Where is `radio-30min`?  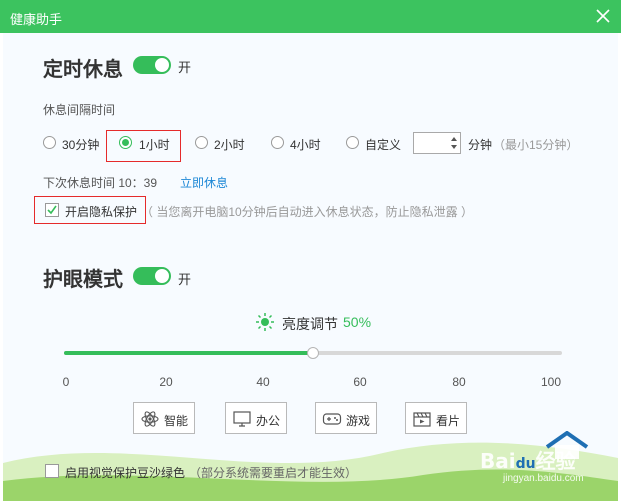 radio-30min is located at coordinates (49, 142).